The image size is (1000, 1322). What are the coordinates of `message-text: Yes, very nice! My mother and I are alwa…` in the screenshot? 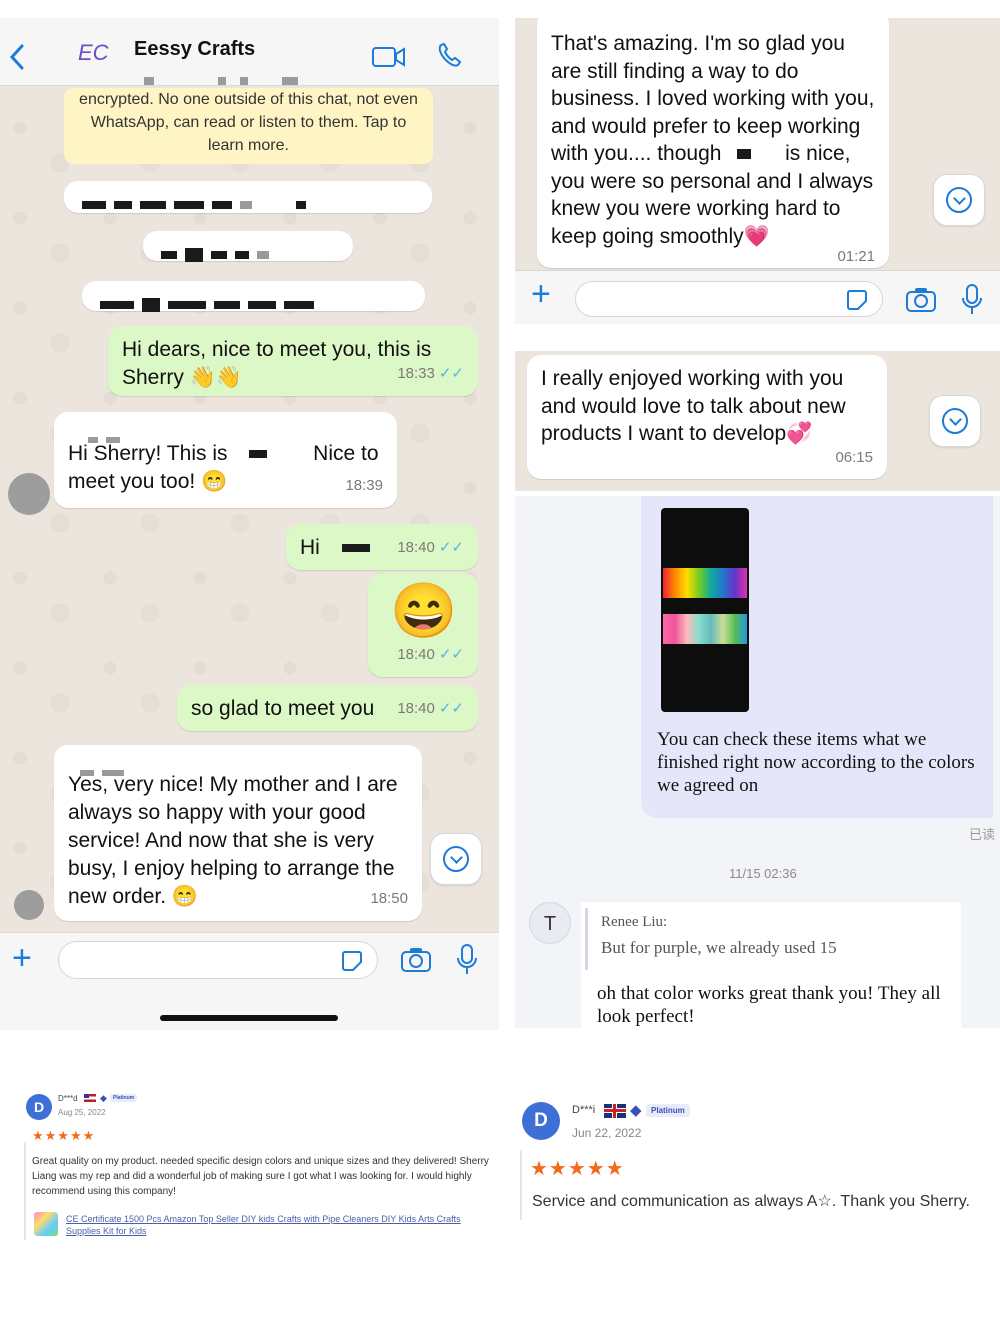 It's located at (233, 840).